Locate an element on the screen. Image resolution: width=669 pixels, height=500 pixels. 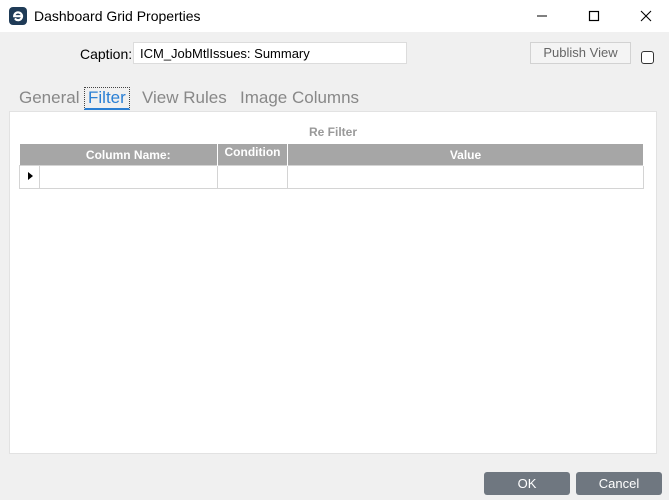
tab-general: General is located at coordinates (49, 98).